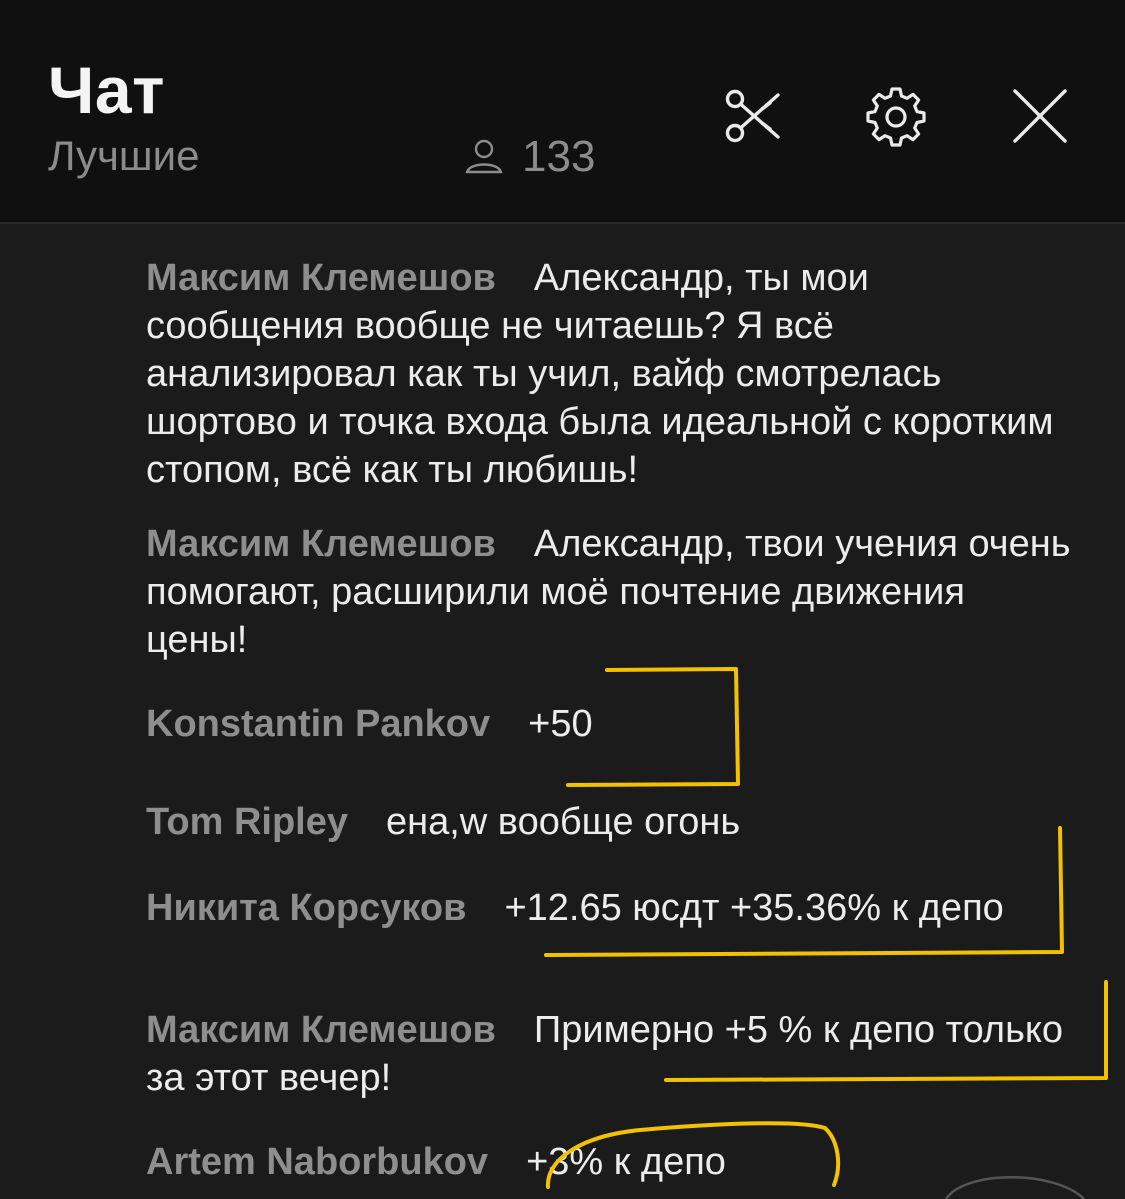  What do you see at coordinates (1015, 1179) in the screenshot?
I see `scroll-button-edge` at bounding box center [1015, 1179].